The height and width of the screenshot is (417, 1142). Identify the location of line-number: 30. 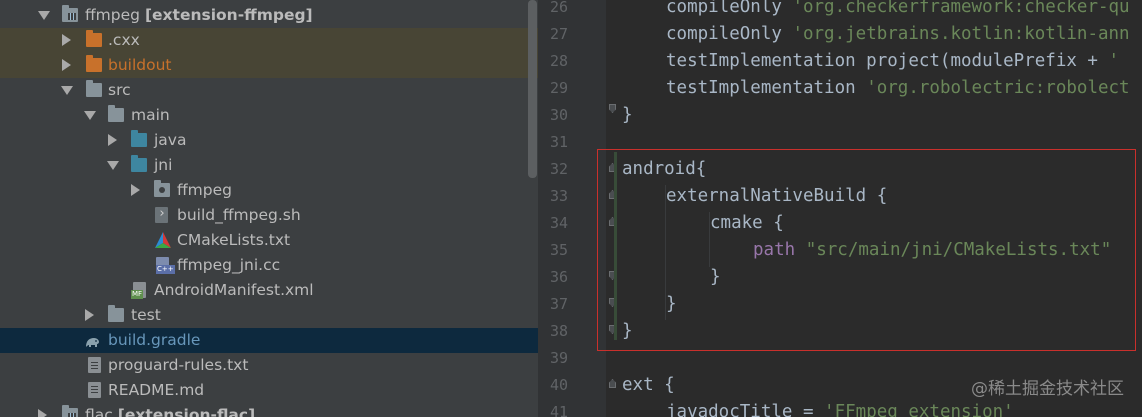
(558, 115).